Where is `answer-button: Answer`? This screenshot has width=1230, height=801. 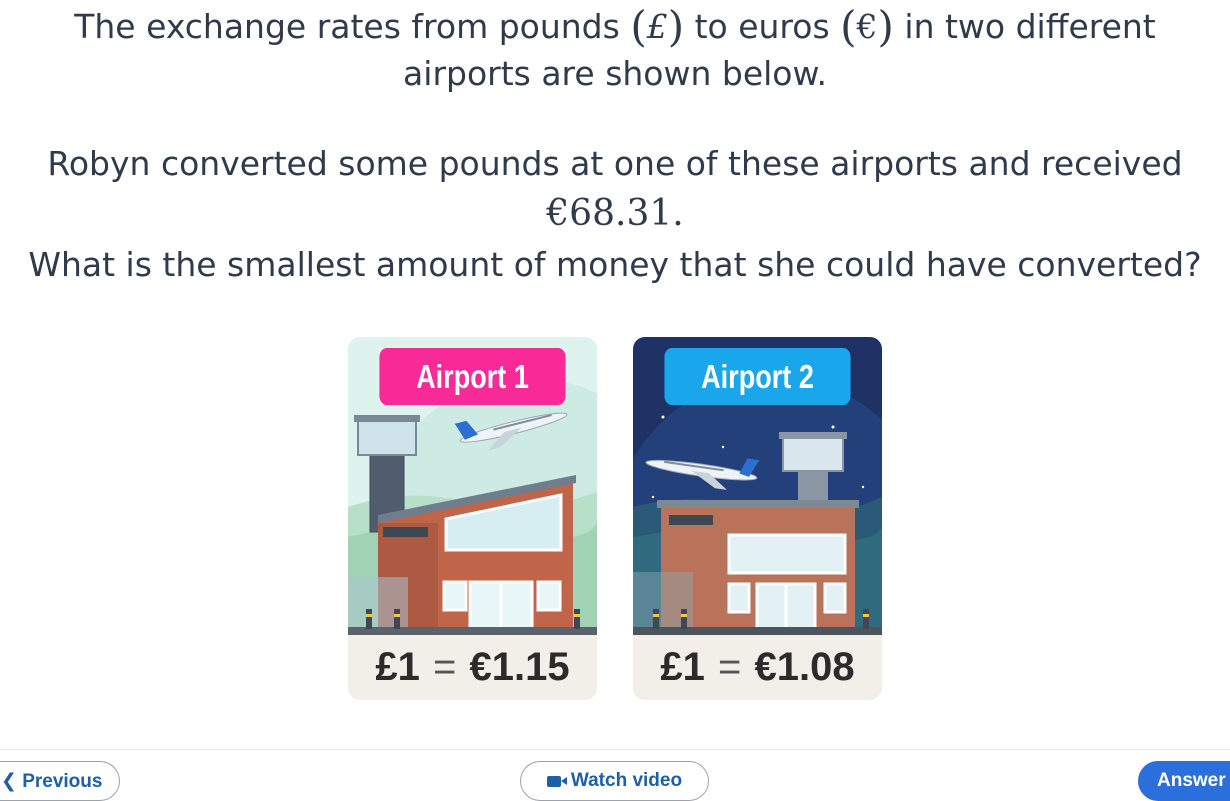 answer-button: Answer is located at coordinates (1184, 781).